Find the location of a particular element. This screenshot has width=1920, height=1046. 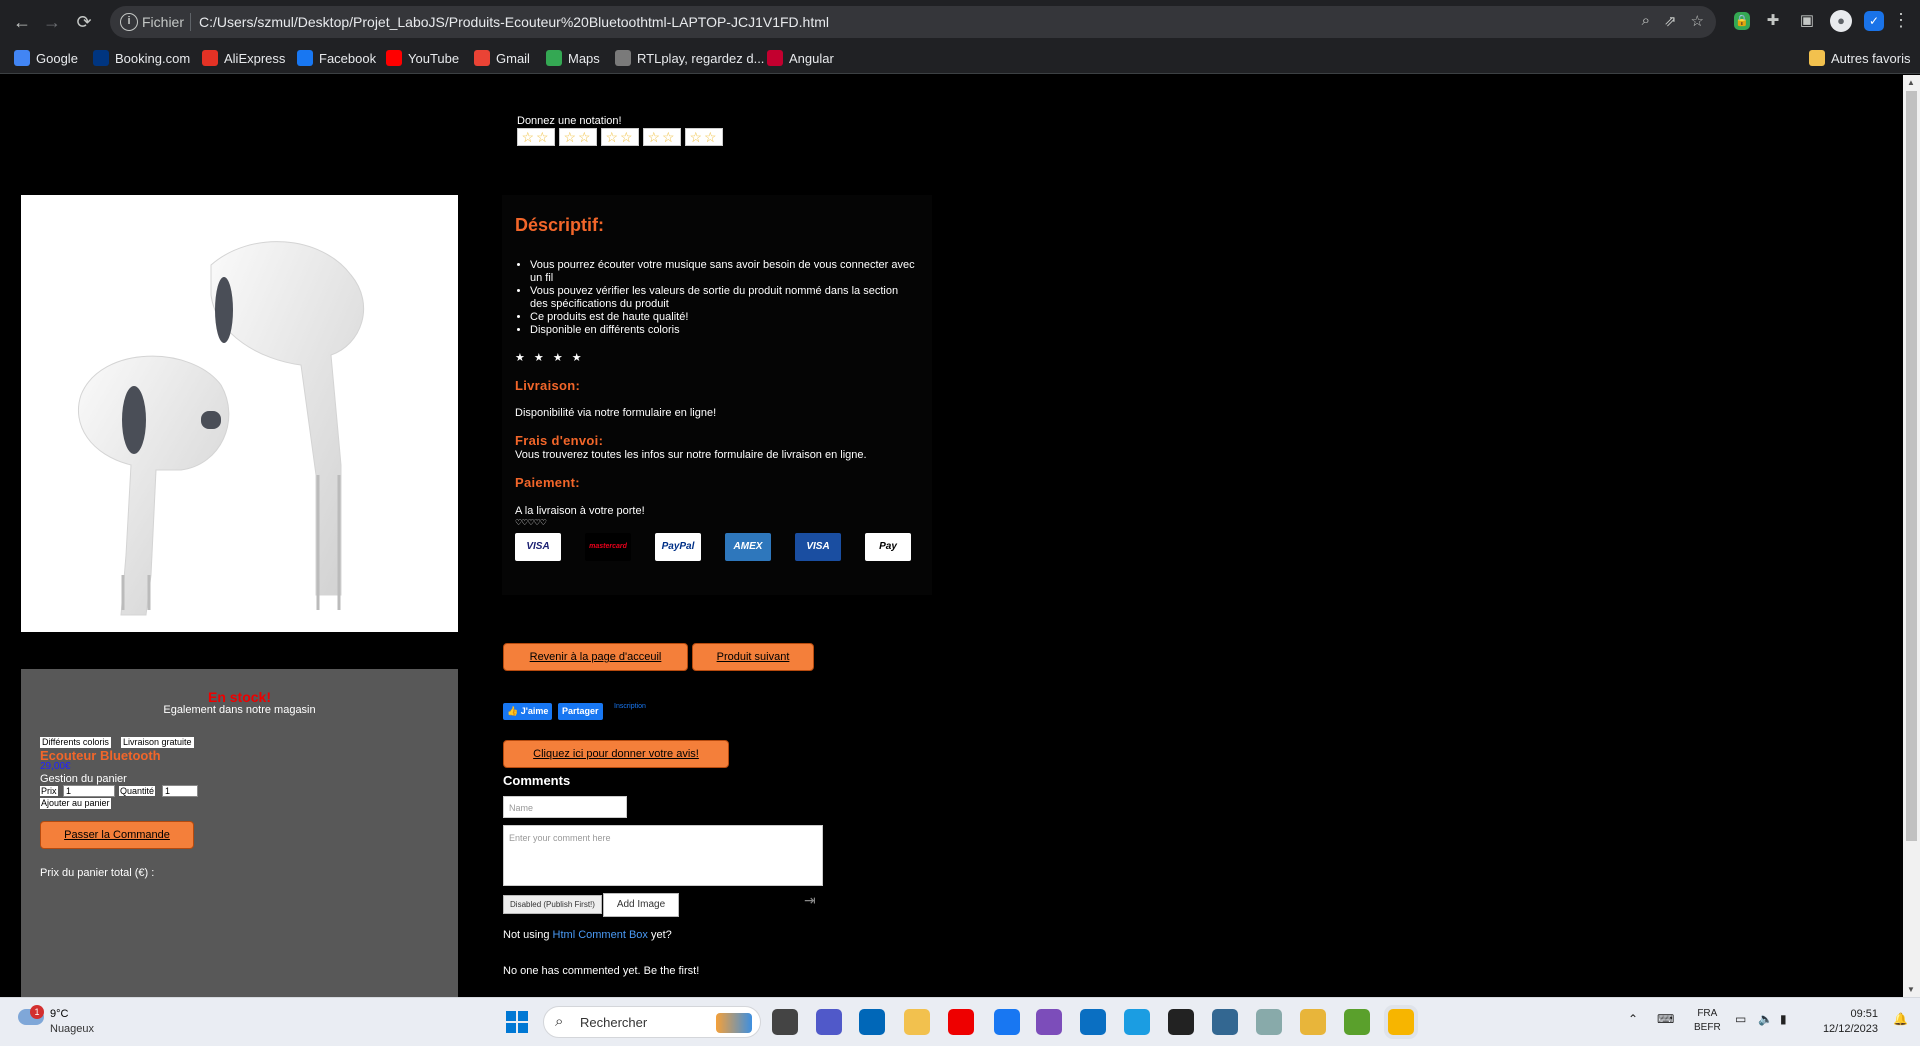

comments-title: Comments is located at coordinates (537, 780).